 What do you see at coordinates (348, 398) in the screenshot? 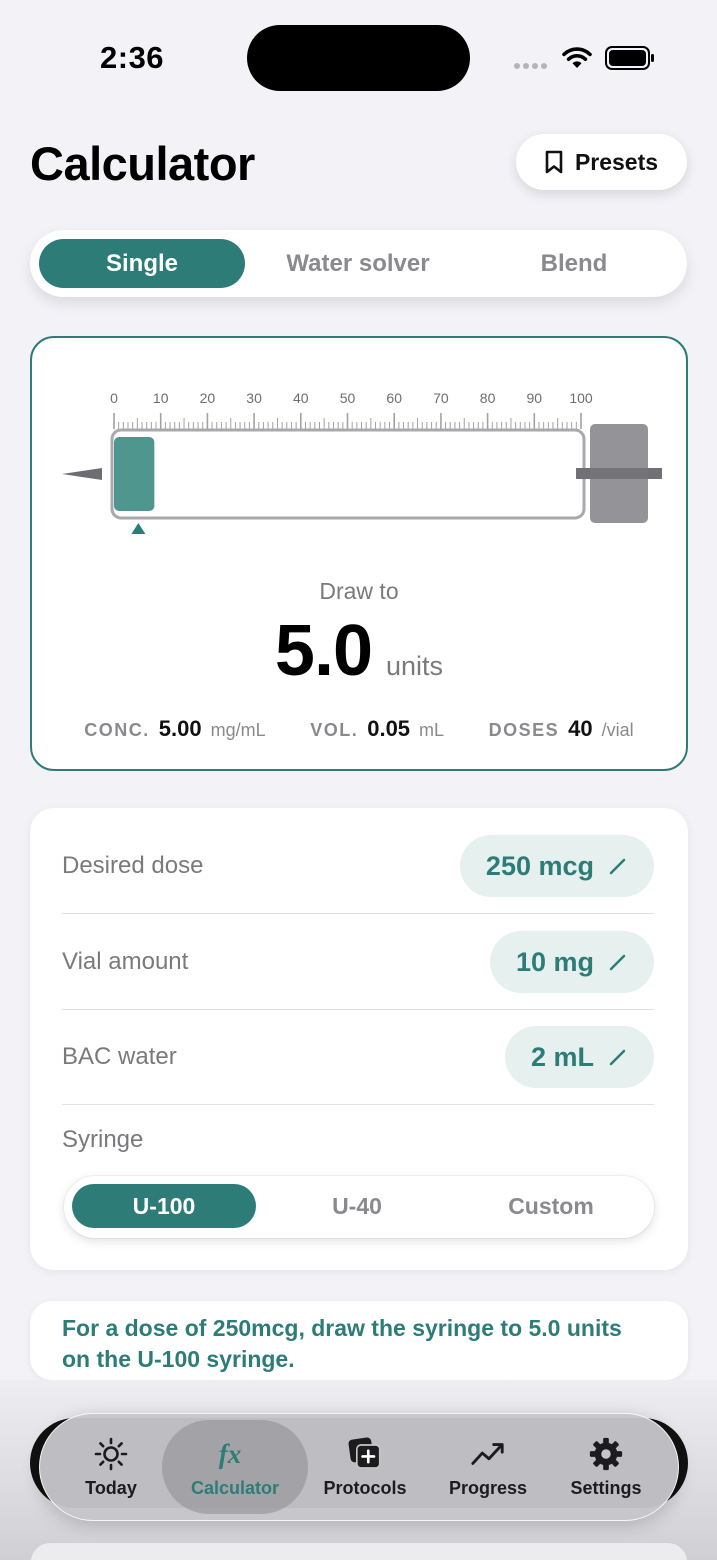
I see `scale-label: 50` at bounding box center [348, 398].